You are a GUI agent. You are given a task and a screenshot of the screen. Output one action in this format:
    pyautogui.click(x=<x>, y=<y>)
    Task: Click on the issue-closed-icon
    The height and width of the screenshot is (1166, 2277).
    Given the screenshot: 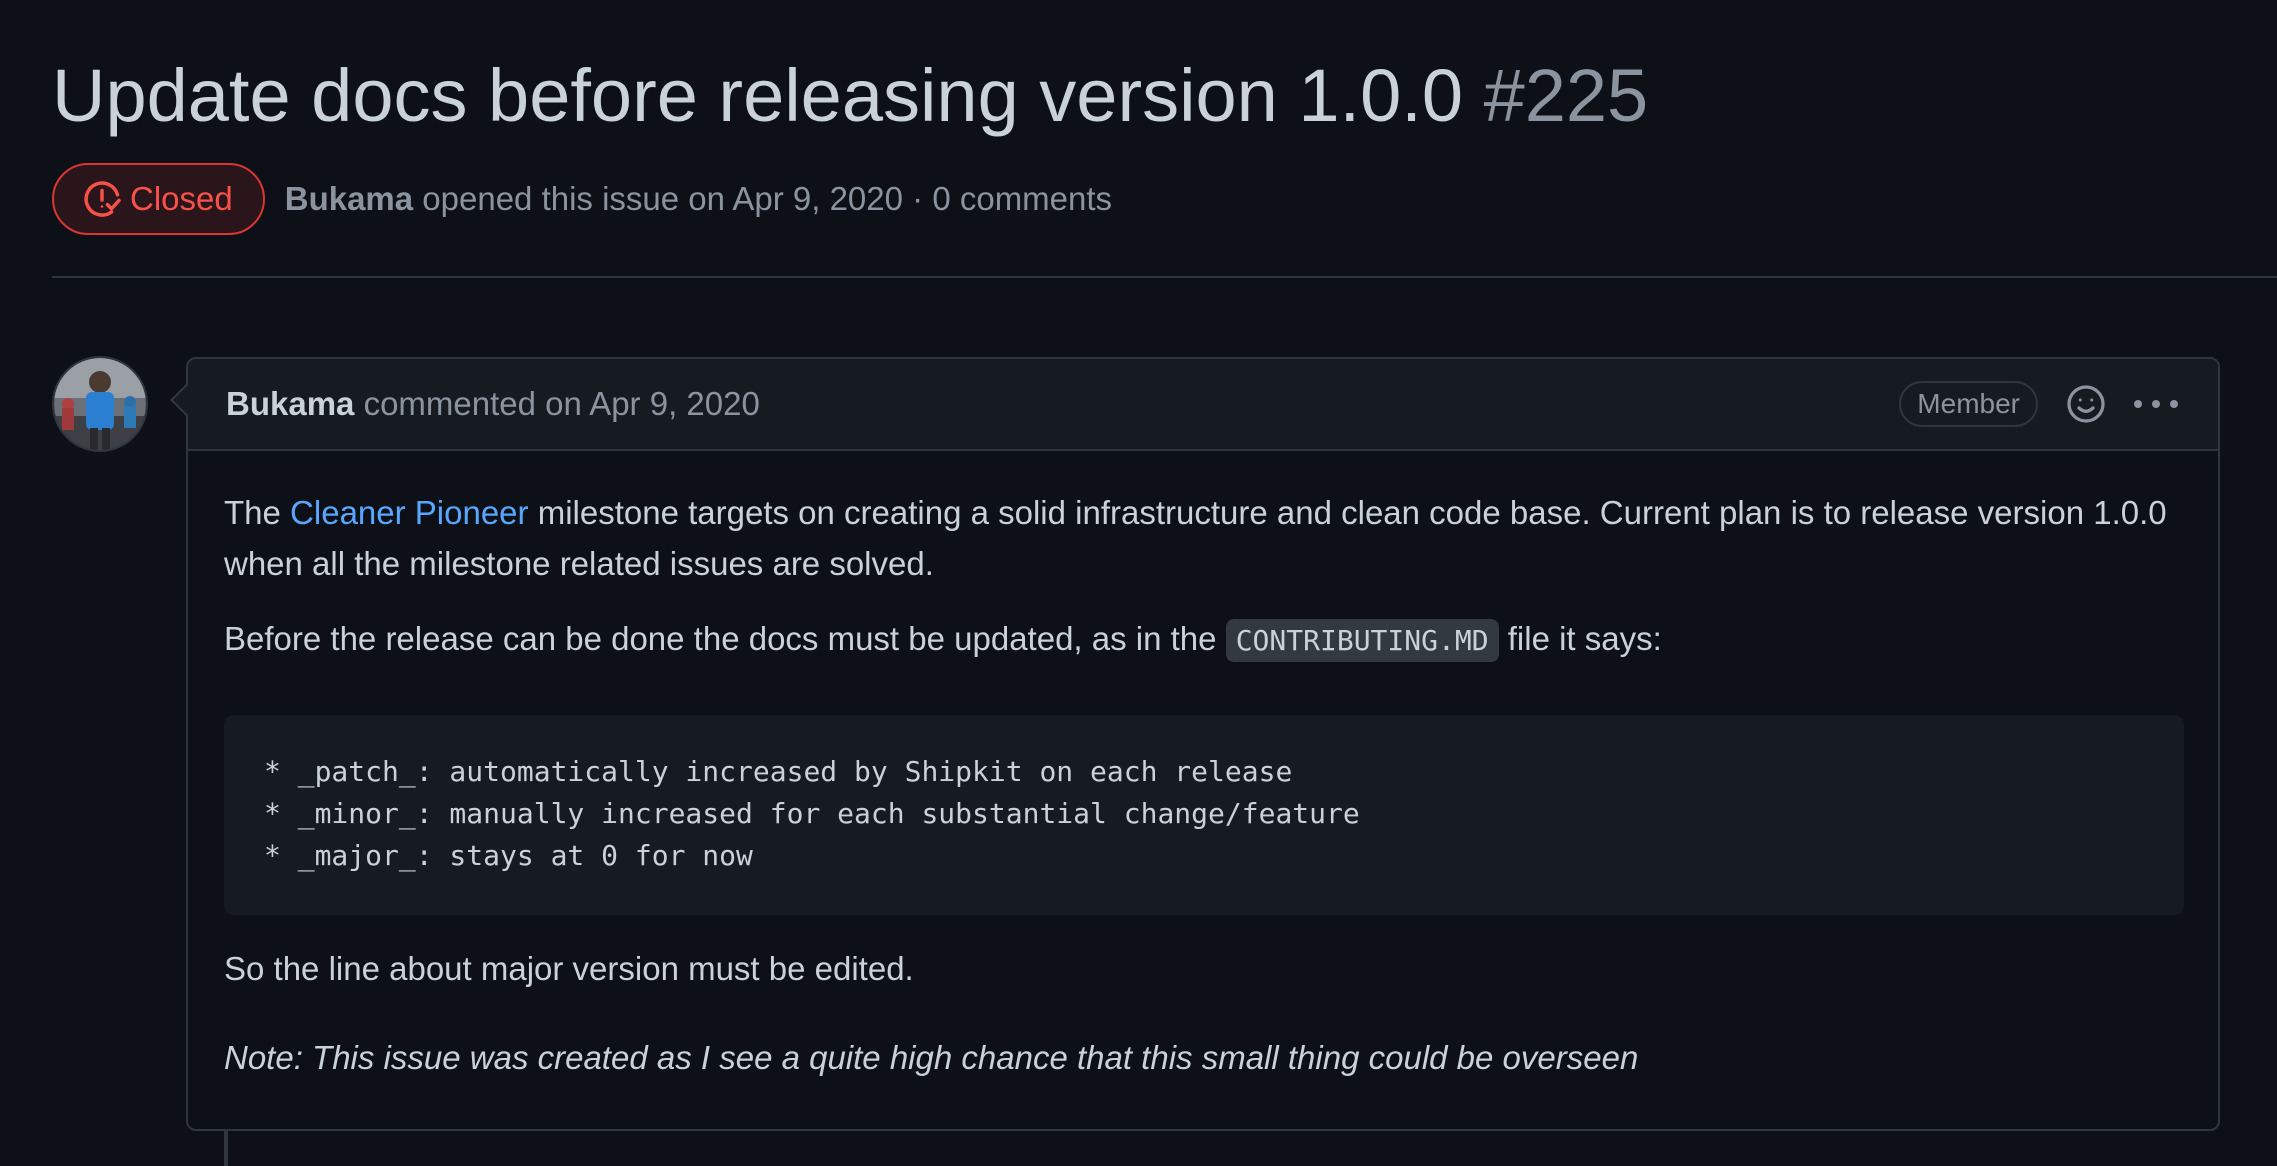 What is the action you would take?
    pyautogui.click(x=102, y=199)
    